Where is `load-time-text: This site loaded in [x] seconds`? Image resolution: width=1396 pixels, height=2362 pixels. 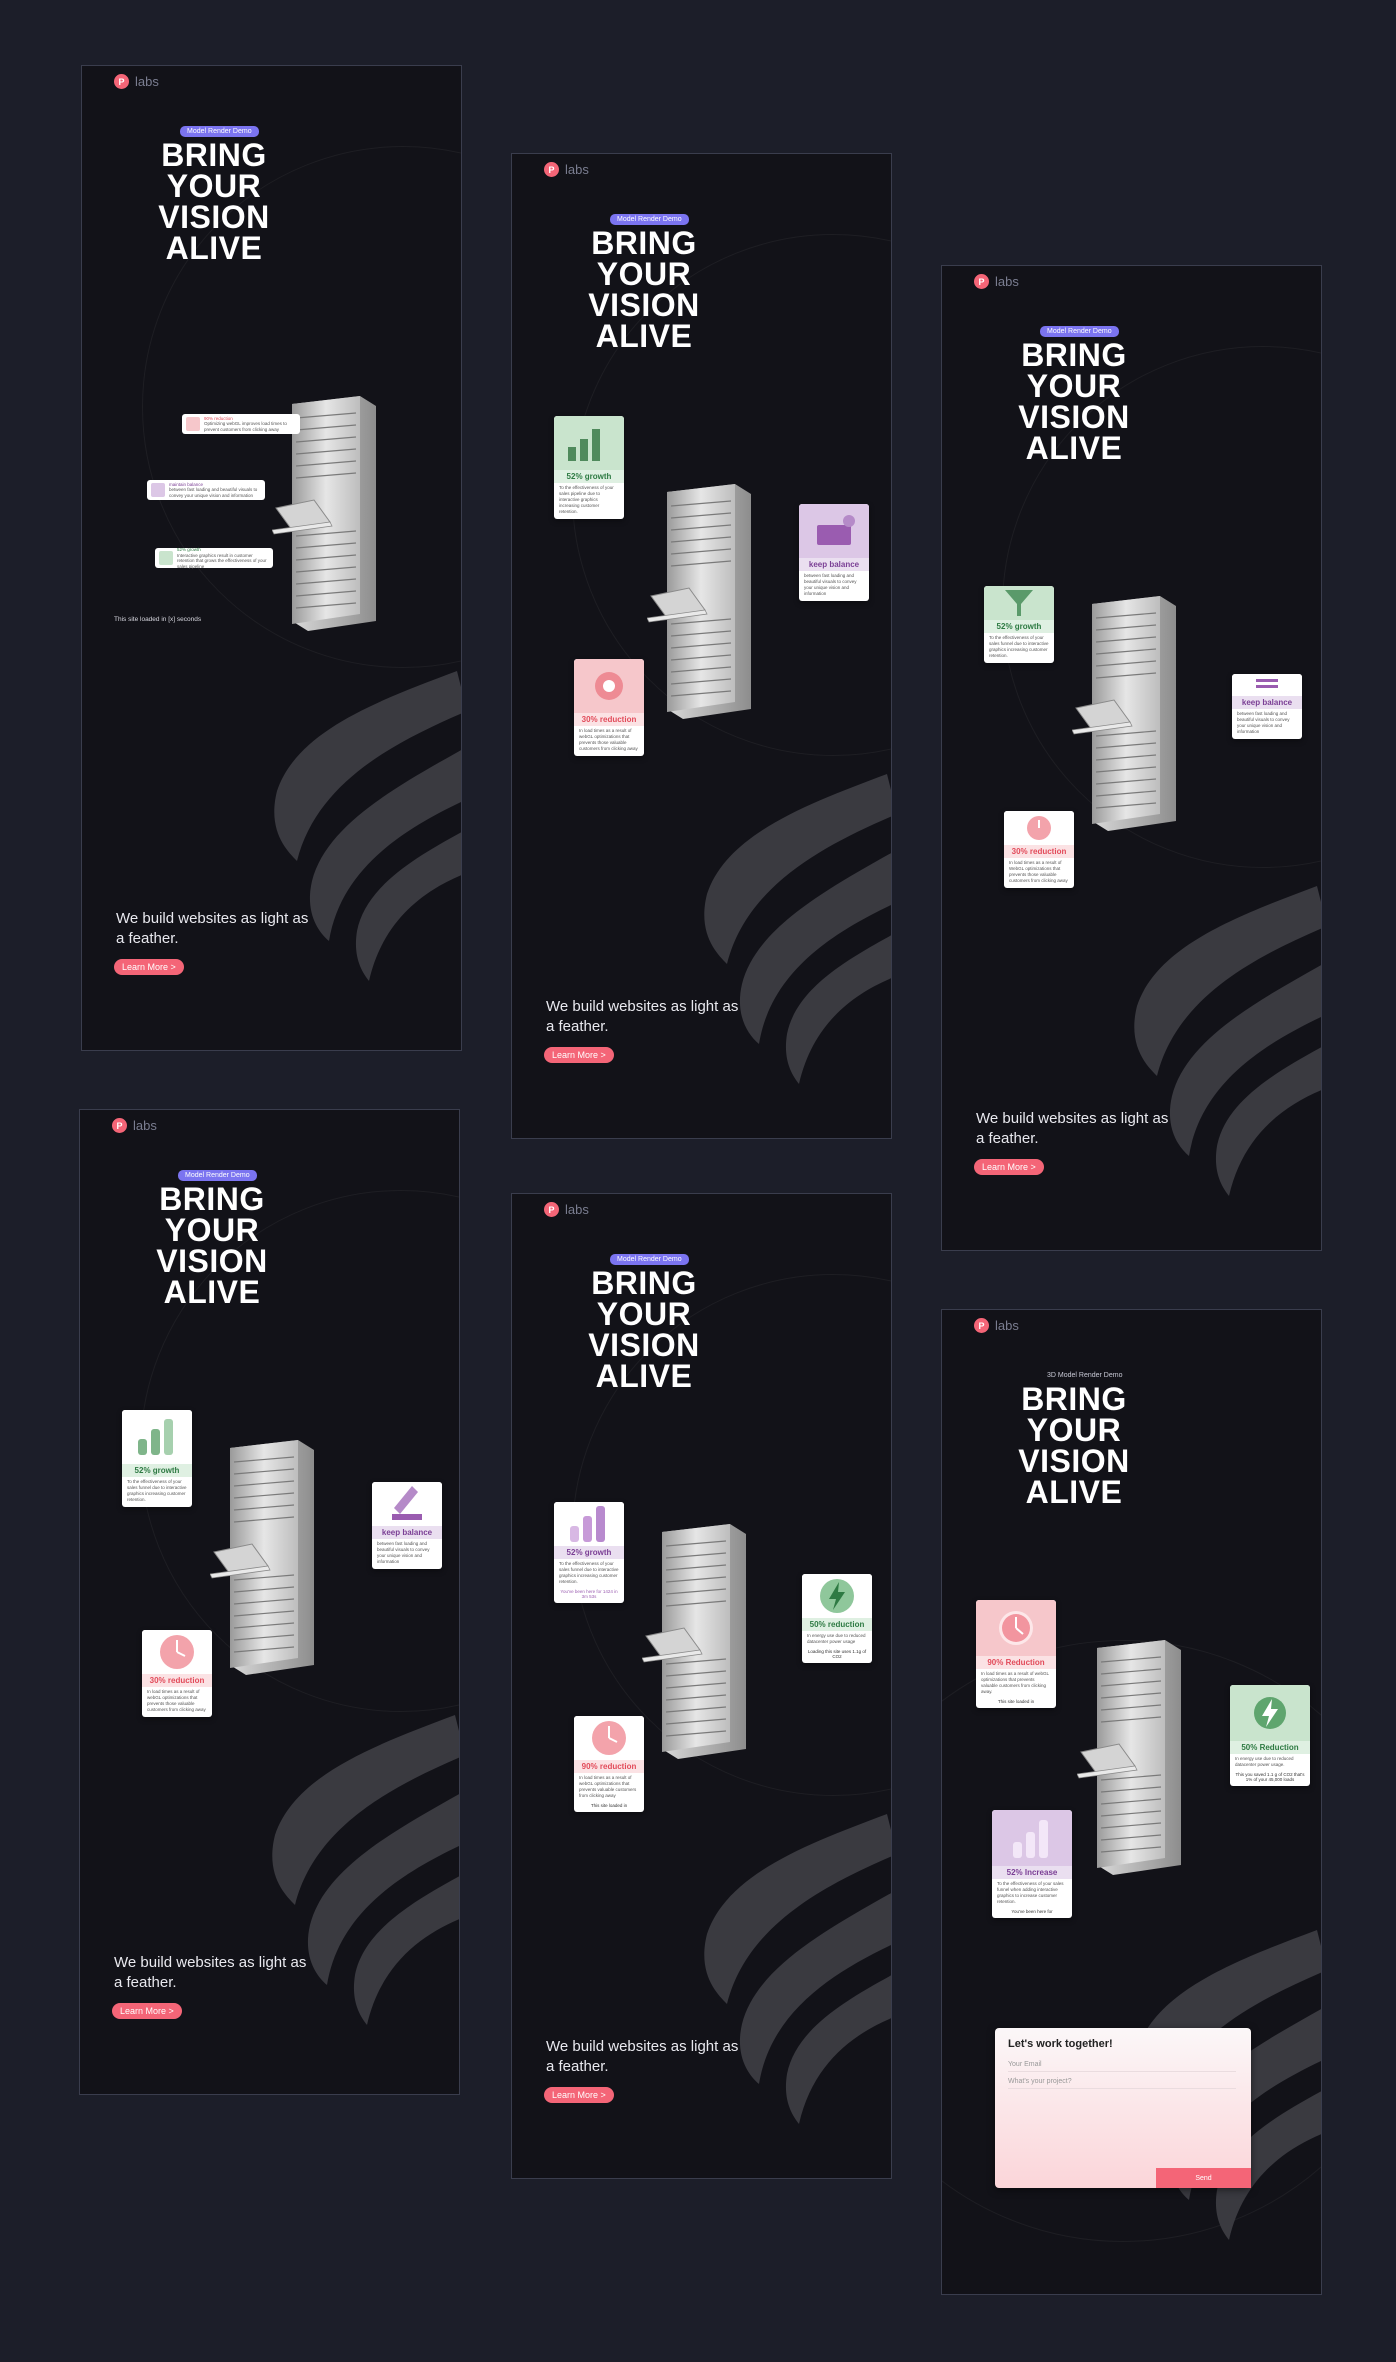
load-time-text: This site loaded in [x] seconds is located at coordinates (158, 619).